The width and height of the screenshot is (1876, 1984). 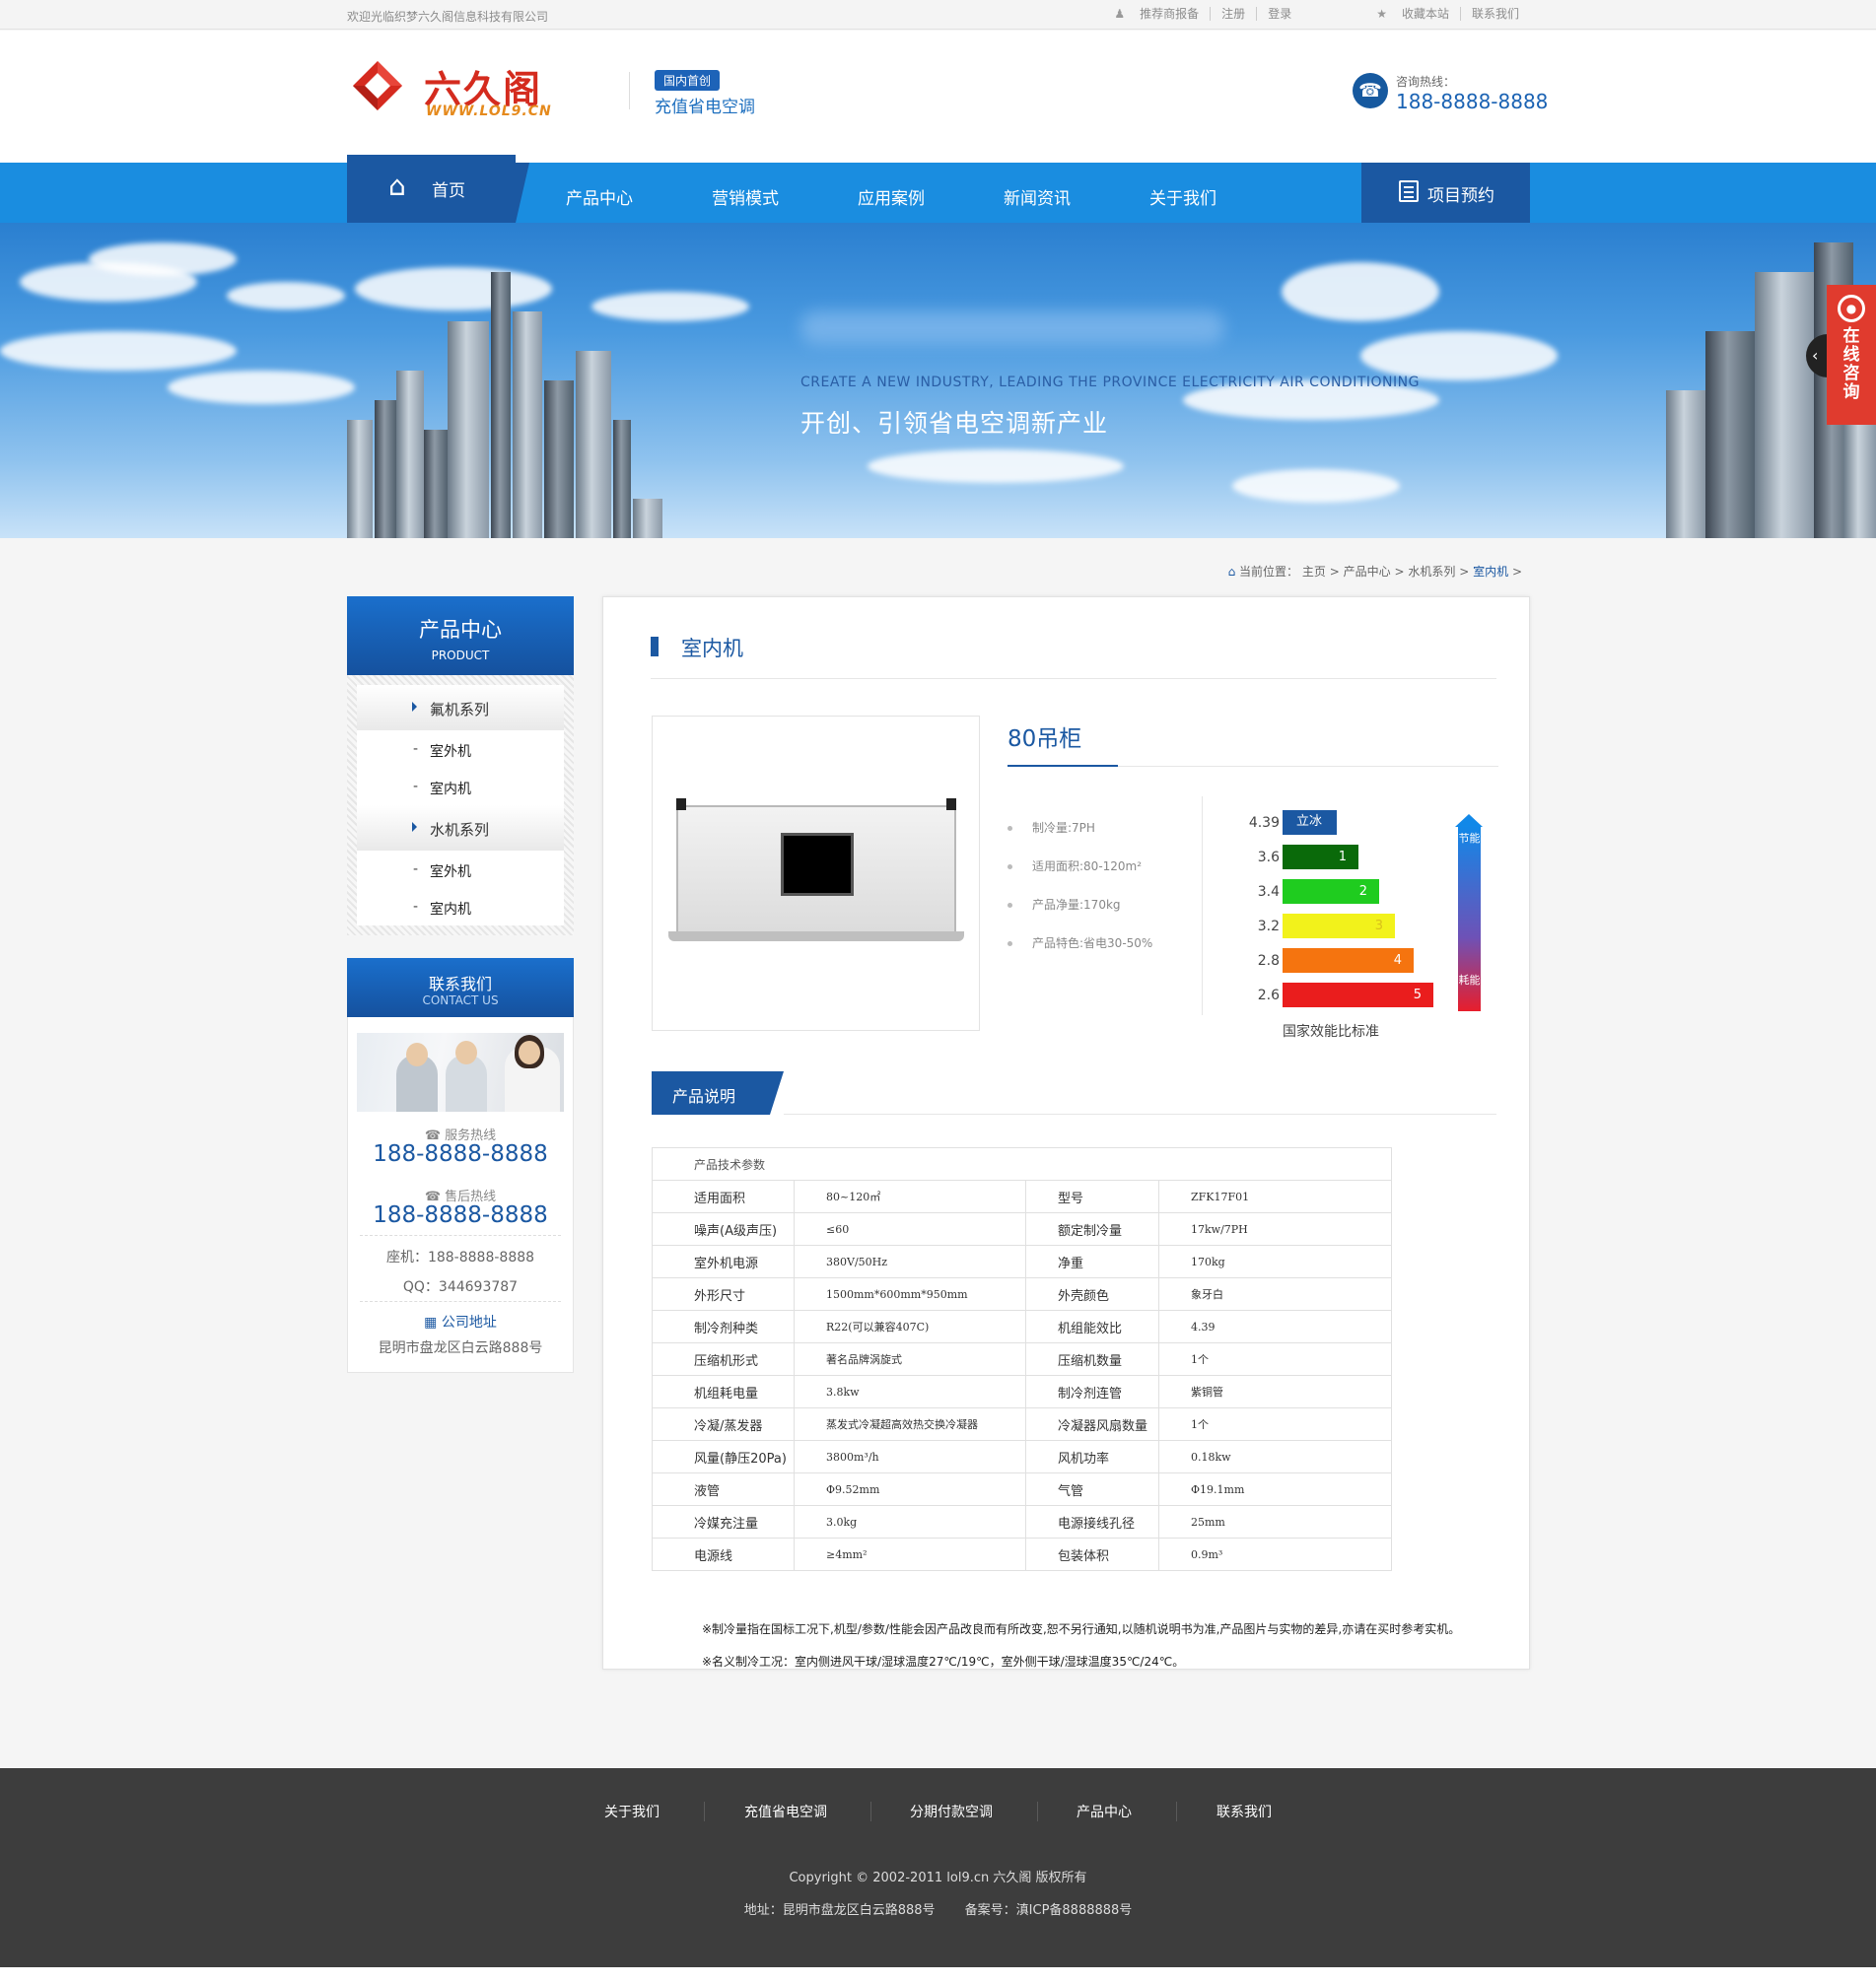 What do you see at coordinates (1012, 328) in the screenshot?
I see `banner-blurred-heading` at bounding box center [1012, 328].